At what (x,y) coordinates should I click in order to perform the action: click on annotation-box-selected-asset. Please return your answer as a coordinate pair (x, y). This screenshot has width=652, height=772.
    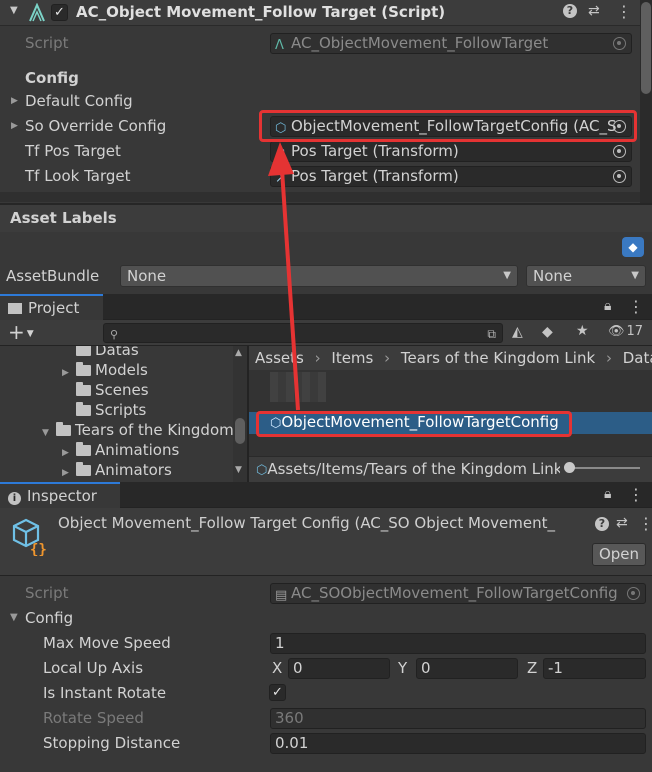
    Looking at the image, I should click on (414, 424).